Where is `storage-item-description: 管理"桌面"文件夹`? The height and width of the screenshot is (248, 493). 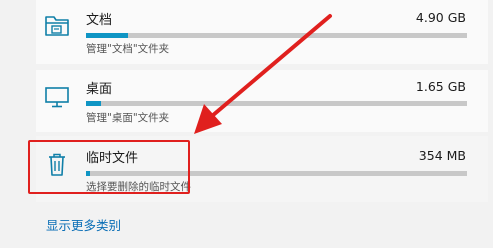
storage-item-description: 管理"桌面"文件夹 is located at coordinates (128, 118).